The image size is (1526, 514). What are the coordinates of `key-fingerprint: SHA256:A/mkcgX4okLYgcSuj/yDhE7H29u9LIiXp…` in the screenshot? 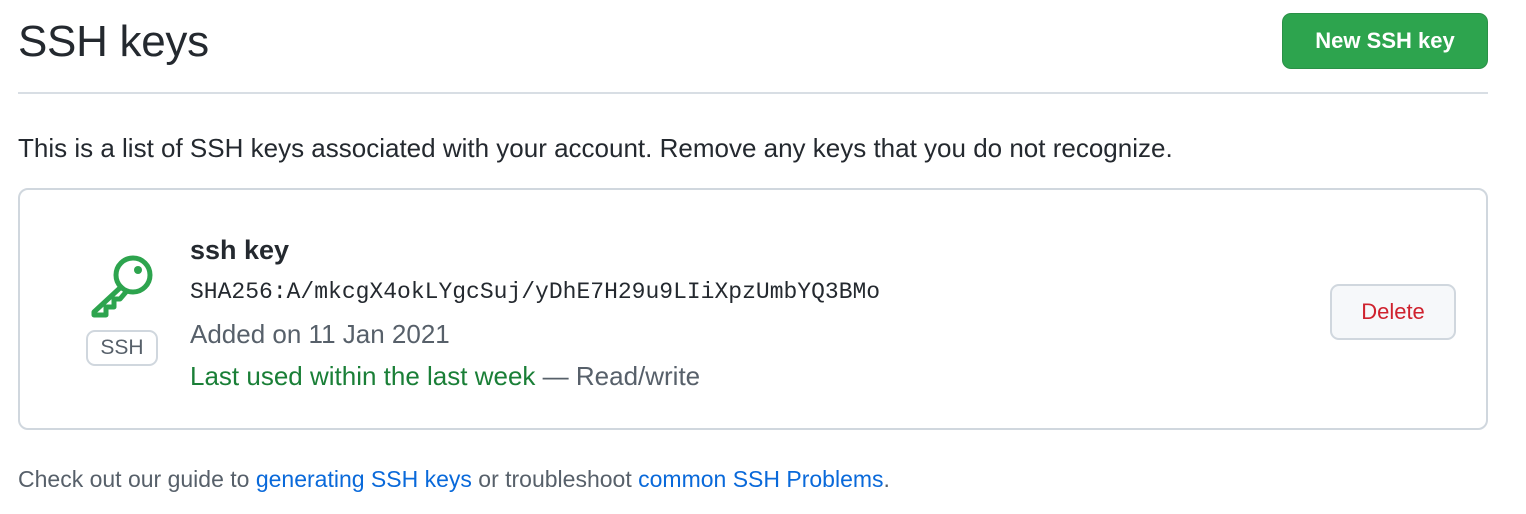 It's located at (535, 292).